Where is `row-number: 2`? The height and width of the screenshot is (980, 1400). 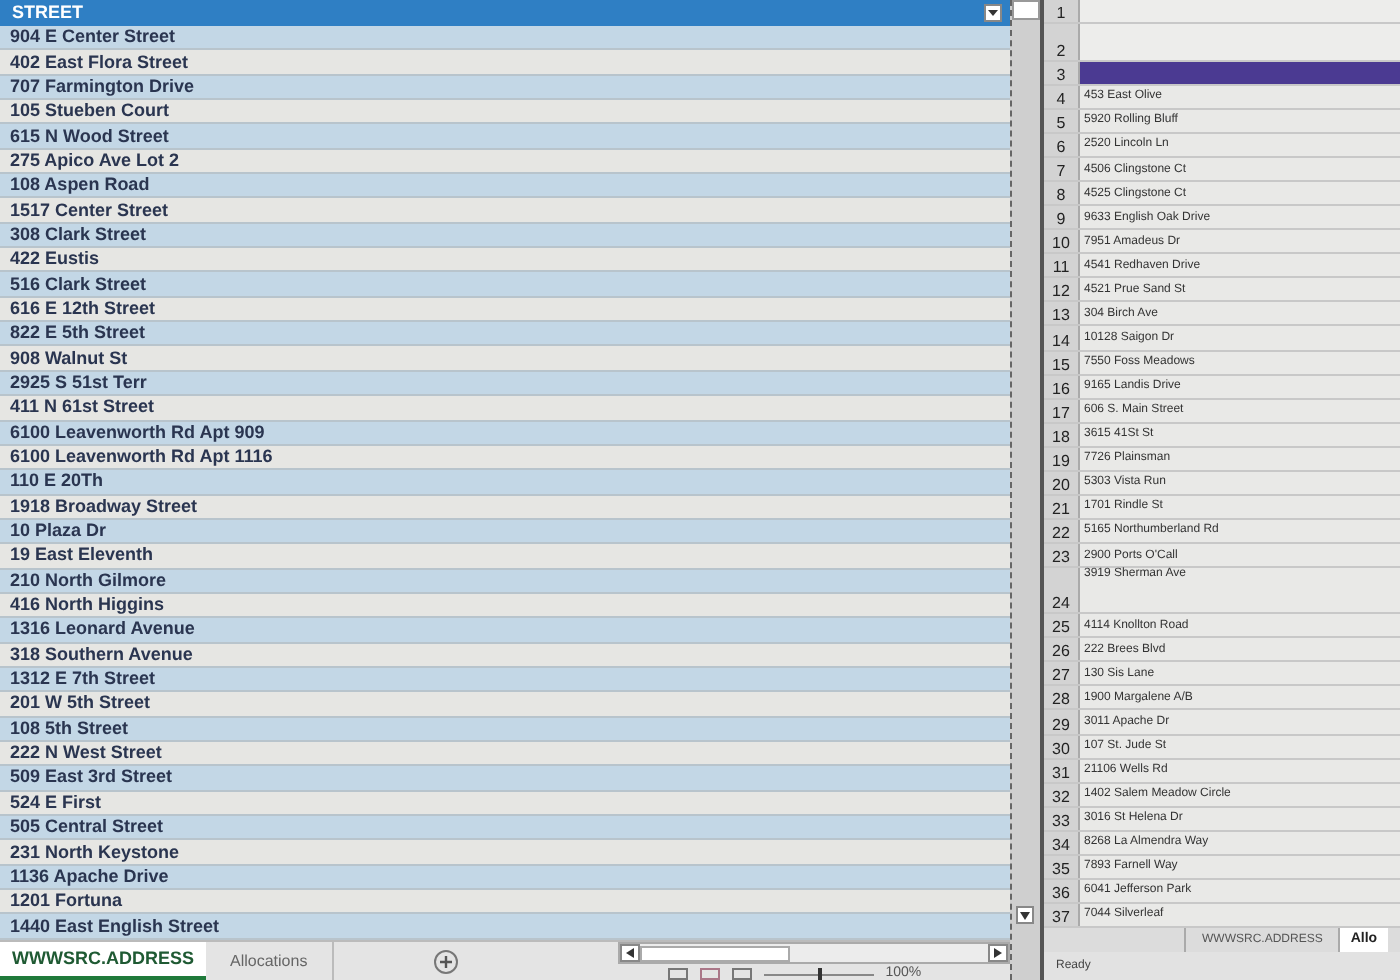
row-number: 2 is located at coordinates (1062, 42).